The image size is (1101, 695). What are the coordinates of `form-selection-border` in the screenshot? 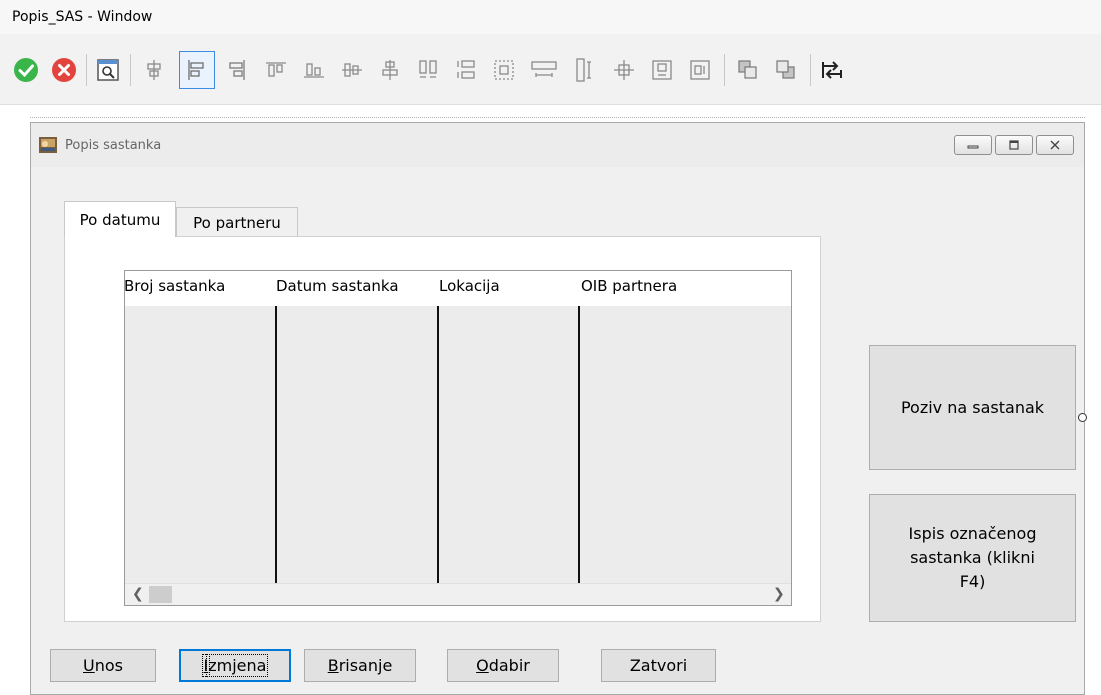 It's located at (557, 117).